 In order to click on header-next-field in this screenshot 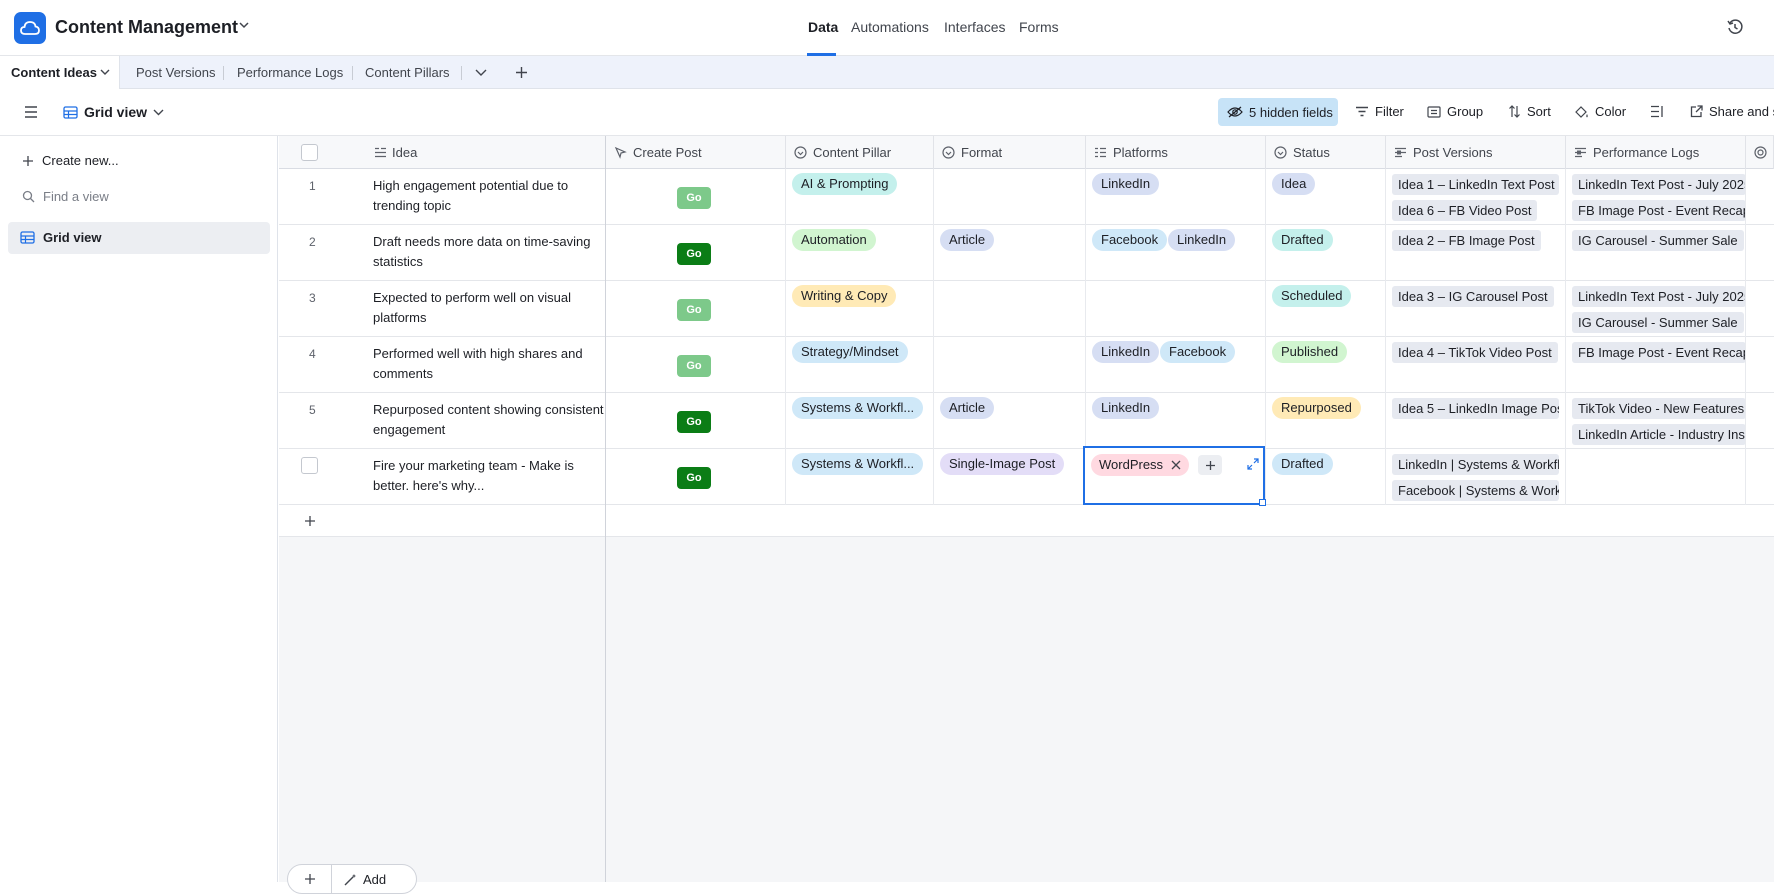, I will do `click(1760, 152)`.